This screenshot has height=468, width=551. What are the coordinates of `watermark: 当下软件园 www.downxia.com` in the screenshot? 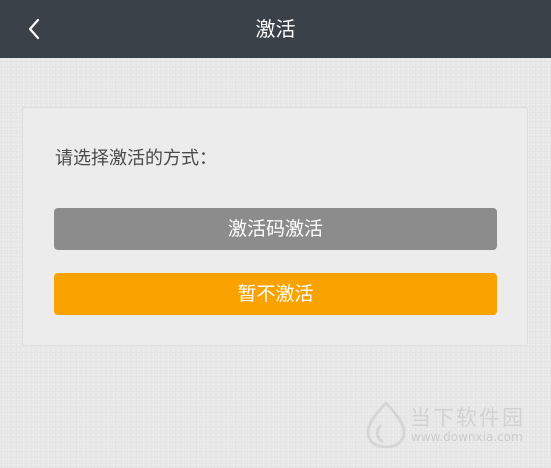 It's located at (454, 424).